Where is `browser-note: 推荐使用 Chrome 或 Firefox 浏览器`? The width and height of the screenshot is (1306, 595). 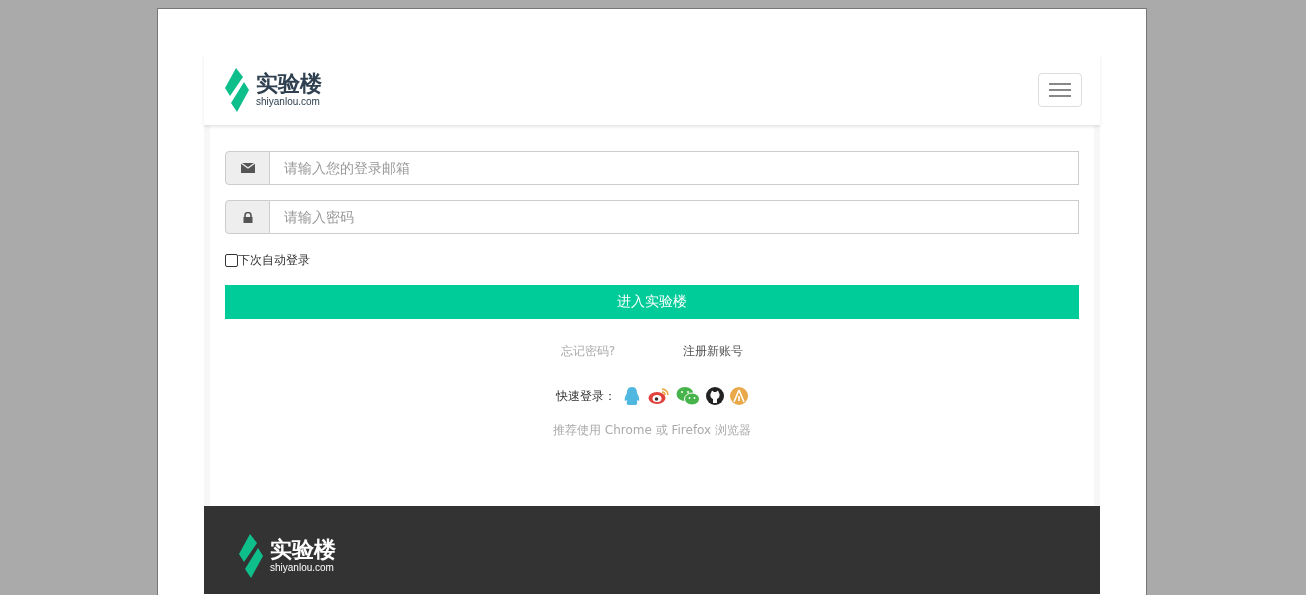 browser-note: 推荐使用 Chrome 或 Firefox 浏览器 is located at coordinates (651, 430).